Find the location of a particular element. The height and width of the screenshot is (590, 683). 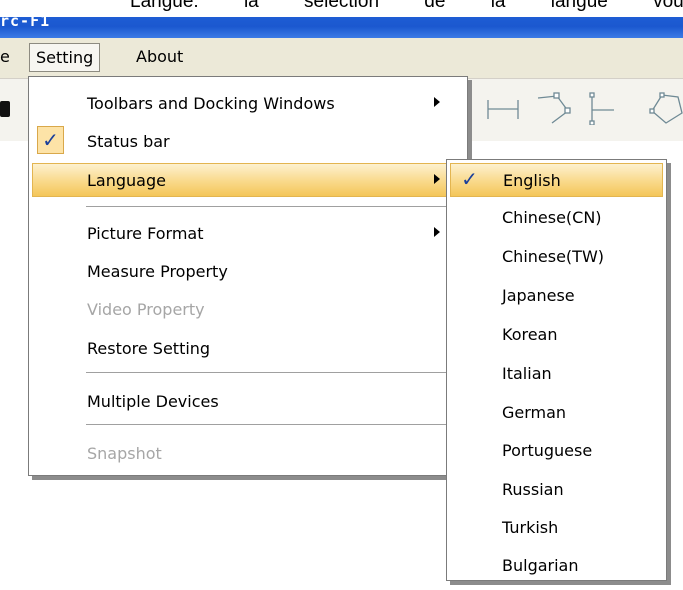

menu-bar: e Setting About is located at coordinates (341, 58).